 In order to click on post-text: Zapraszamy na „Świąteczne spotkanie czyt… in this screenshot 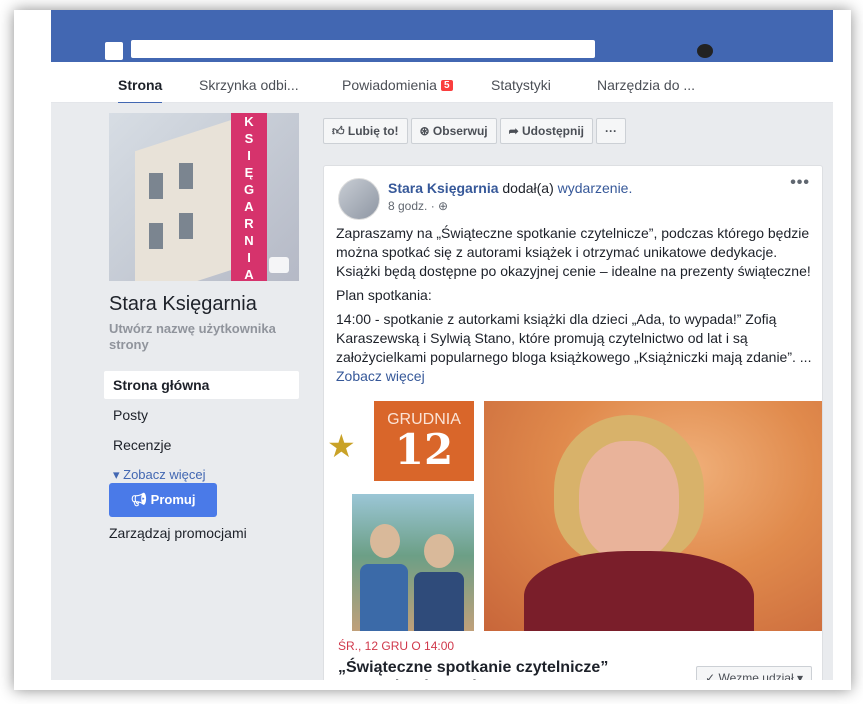, I will do `click(574, 304)`.